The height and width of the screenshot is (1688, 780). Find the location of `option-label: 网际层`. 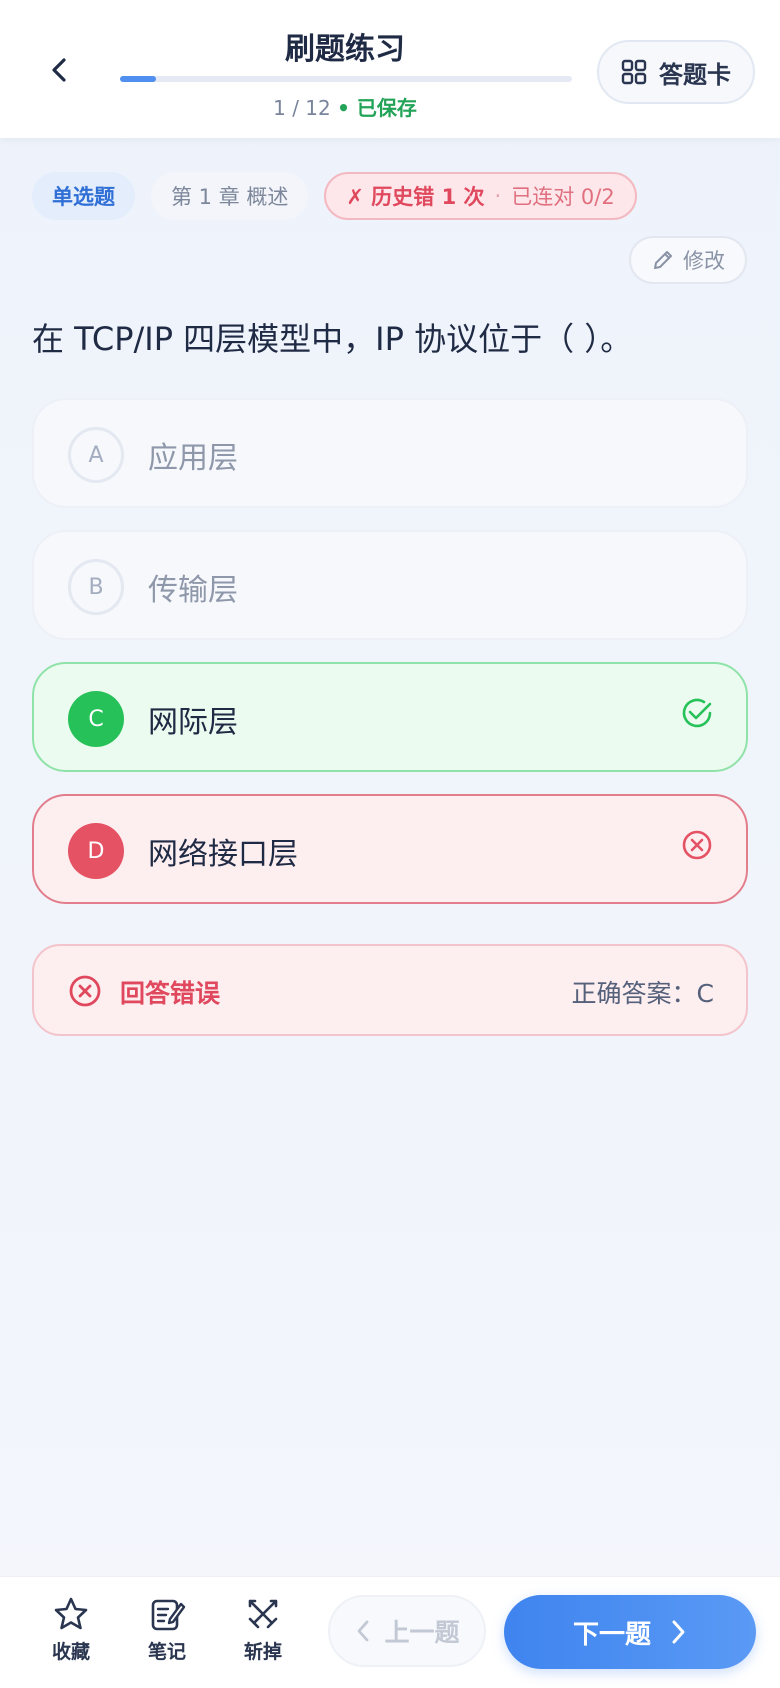

option-label: 网际层 is located at coordinates (193, 722).